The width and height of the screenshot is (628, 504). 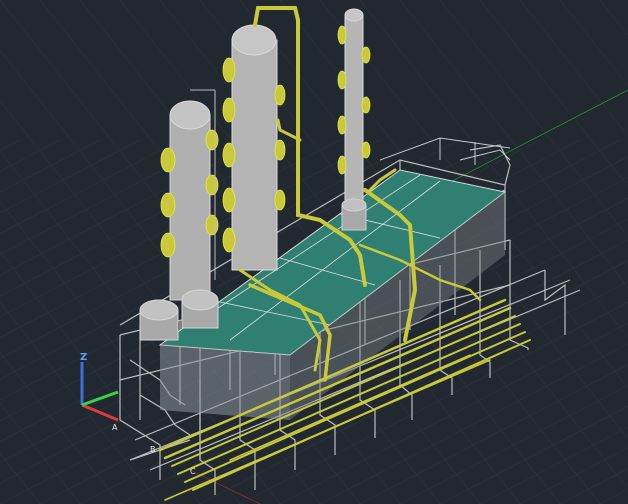 I want to click on grid-label-b: B, so click(x=153, y=449).